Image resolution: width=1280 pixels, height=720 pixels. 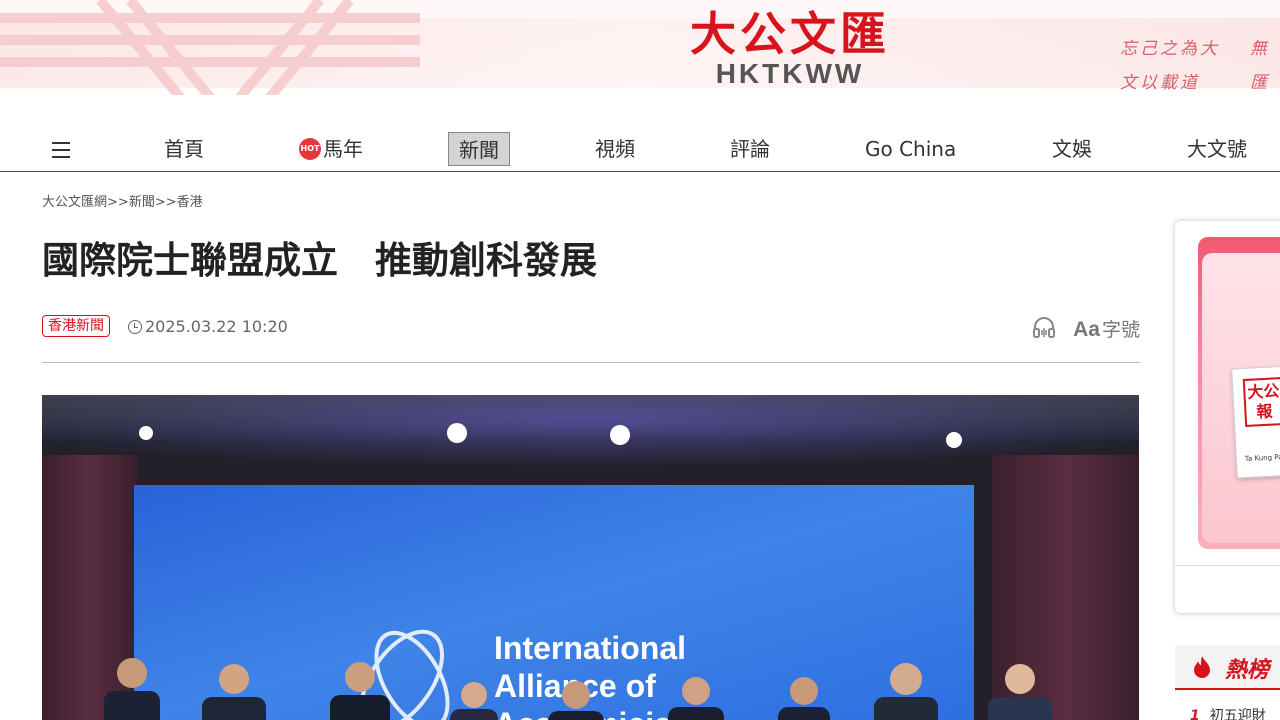 I want to click on article-meta: 香港新聞 2025.03.22 10:20 Aa 字號, so click(x=591, y=328).